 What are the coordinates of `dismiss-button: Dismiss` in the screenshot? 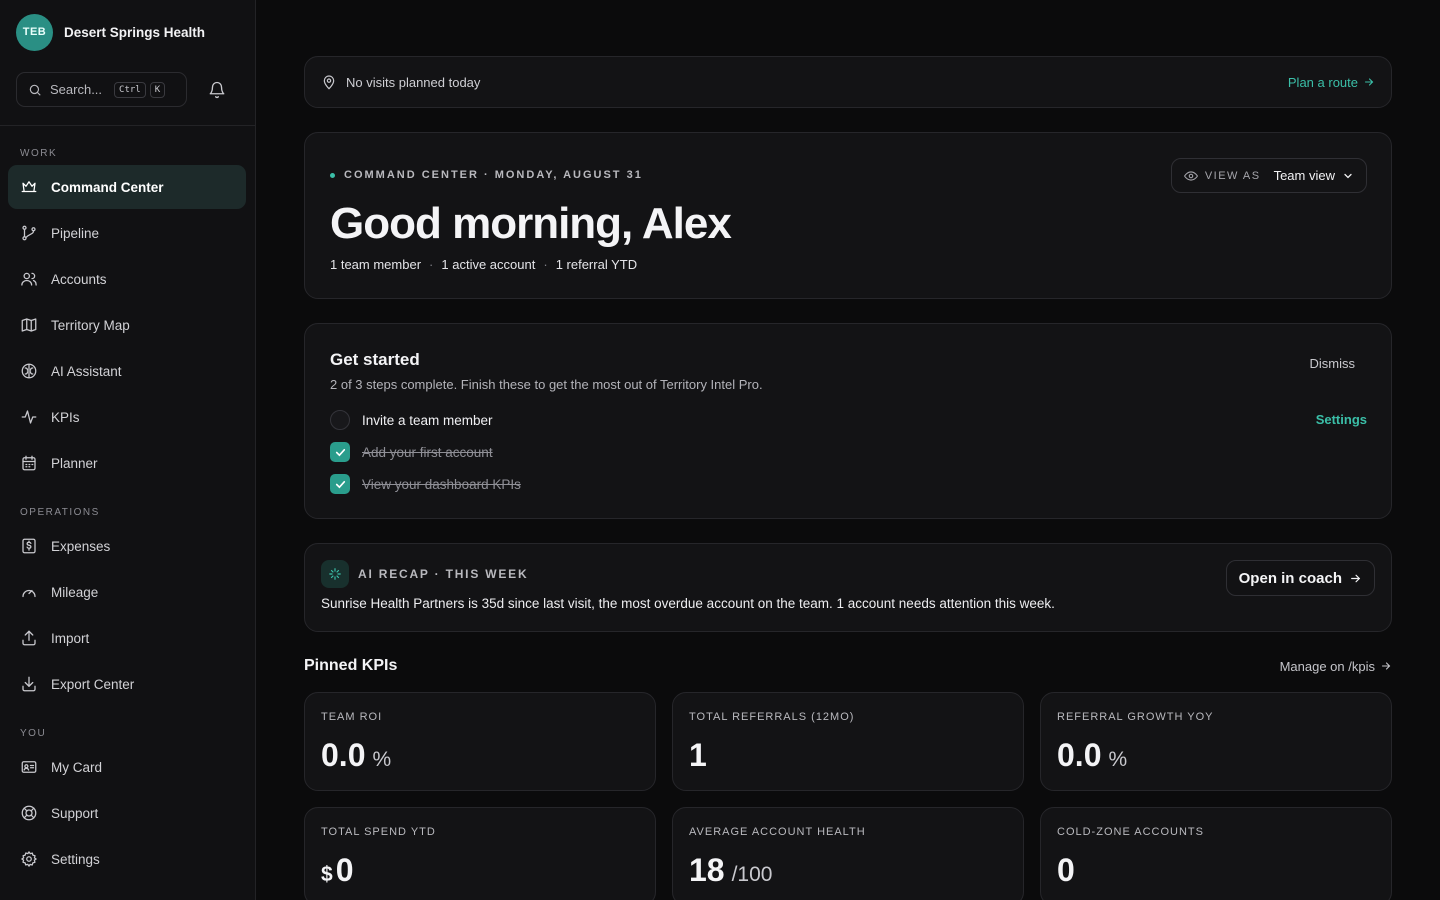 It's located at (1333, 363).